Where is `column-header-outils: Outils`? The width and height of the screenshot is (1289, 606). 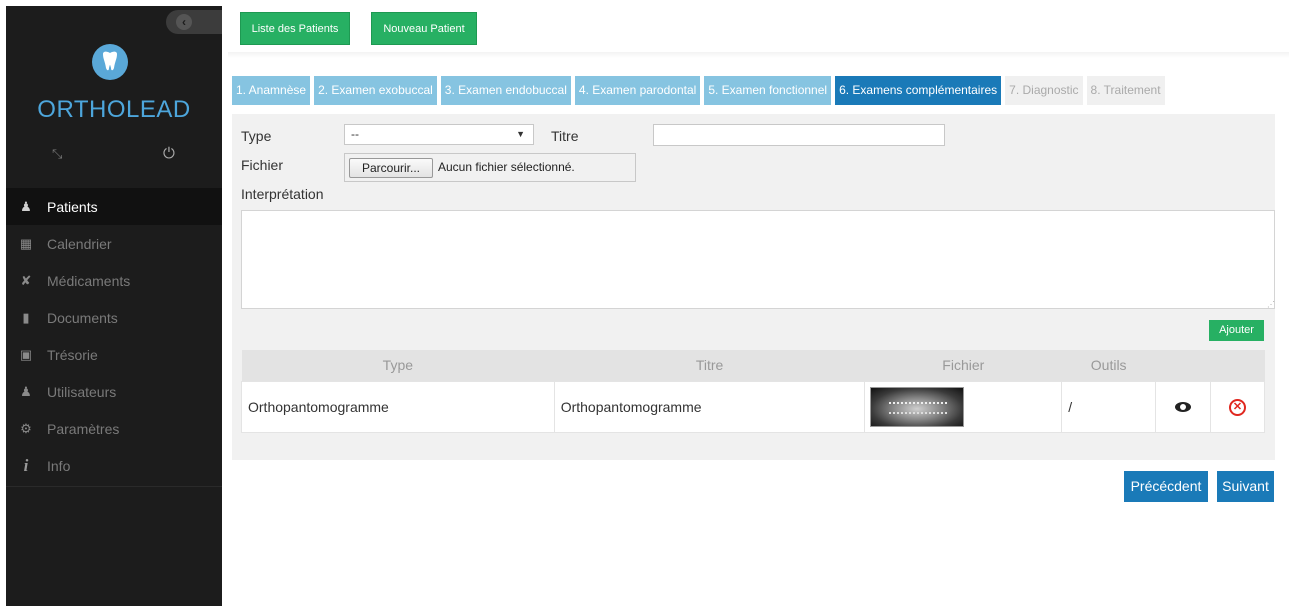
column-header-outils: Outils is located at coordinates (1108, 365).